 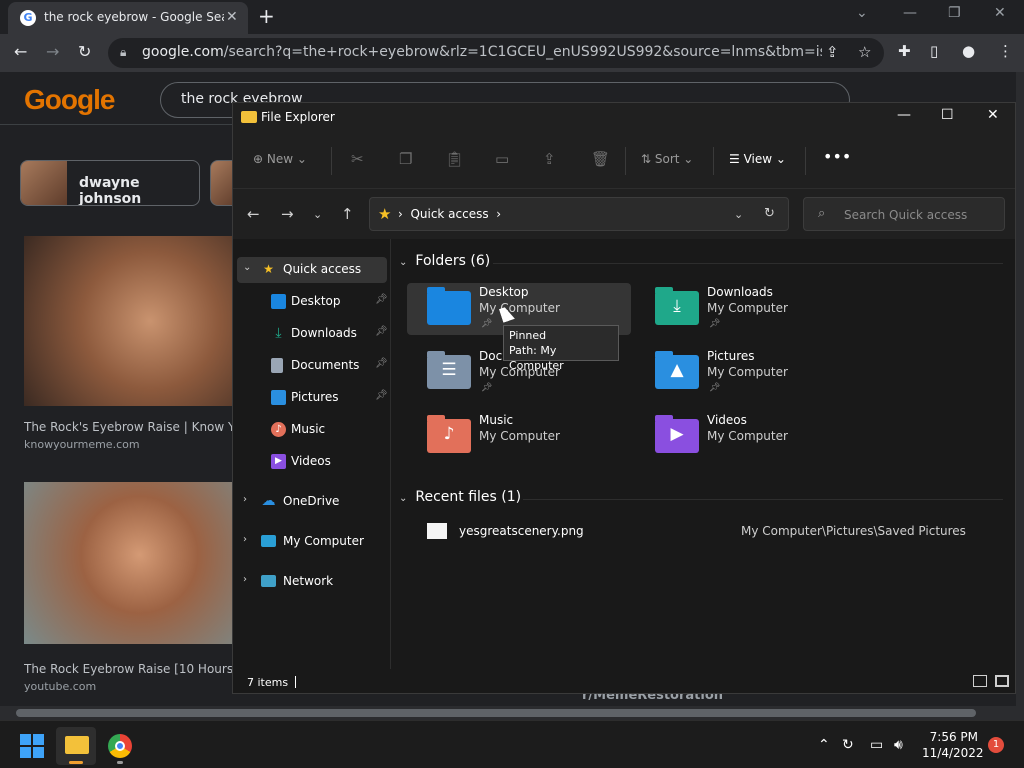 What do you see at coordinates (357, 159) in the screenshot?
I see `cut-icon: ✂` at bounding box center [357, 159].